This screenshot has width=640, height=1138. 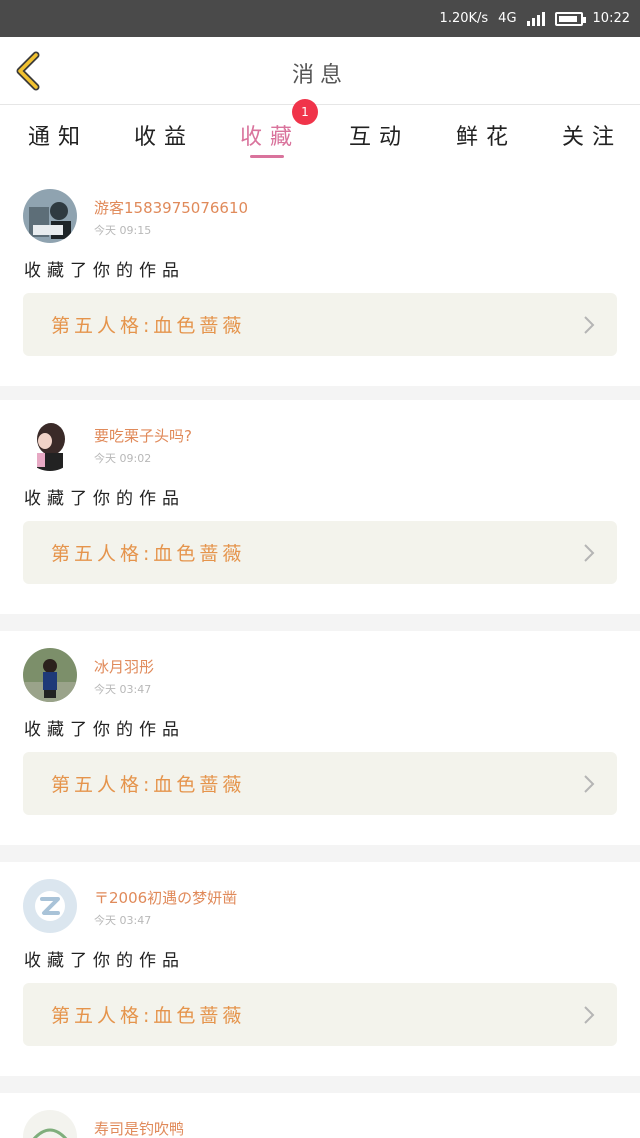 I want to click on page-title: 消息, so click(x=319, y=75).